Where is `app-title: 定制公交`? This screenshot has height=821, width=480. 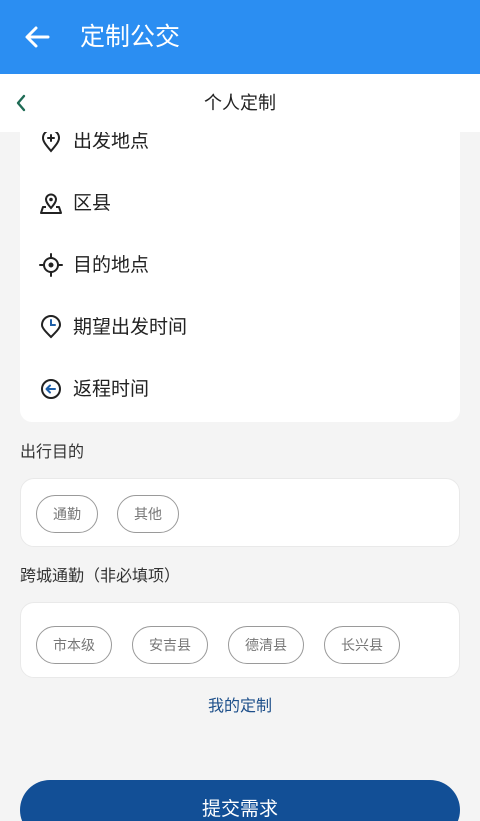
app-title: 定制公交 is located at coordinates (130, 36).